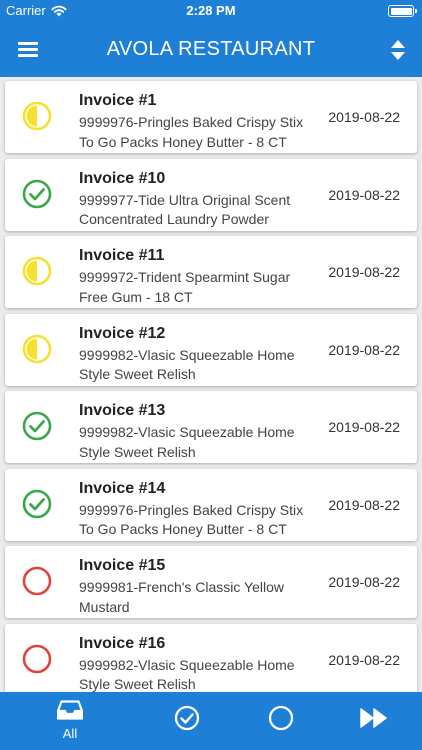  What do you see at coordinates (122, 333) in the screenshot?
I see `invoice-title: Invoice #12` at bounding box center [122, 333].